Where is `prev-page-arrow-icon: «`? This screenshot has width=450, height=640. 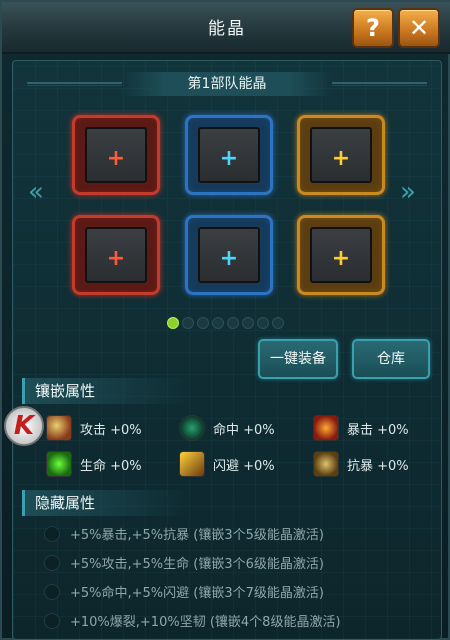
prev-page-arrow-icon: « is located at coordinates (36, 192).